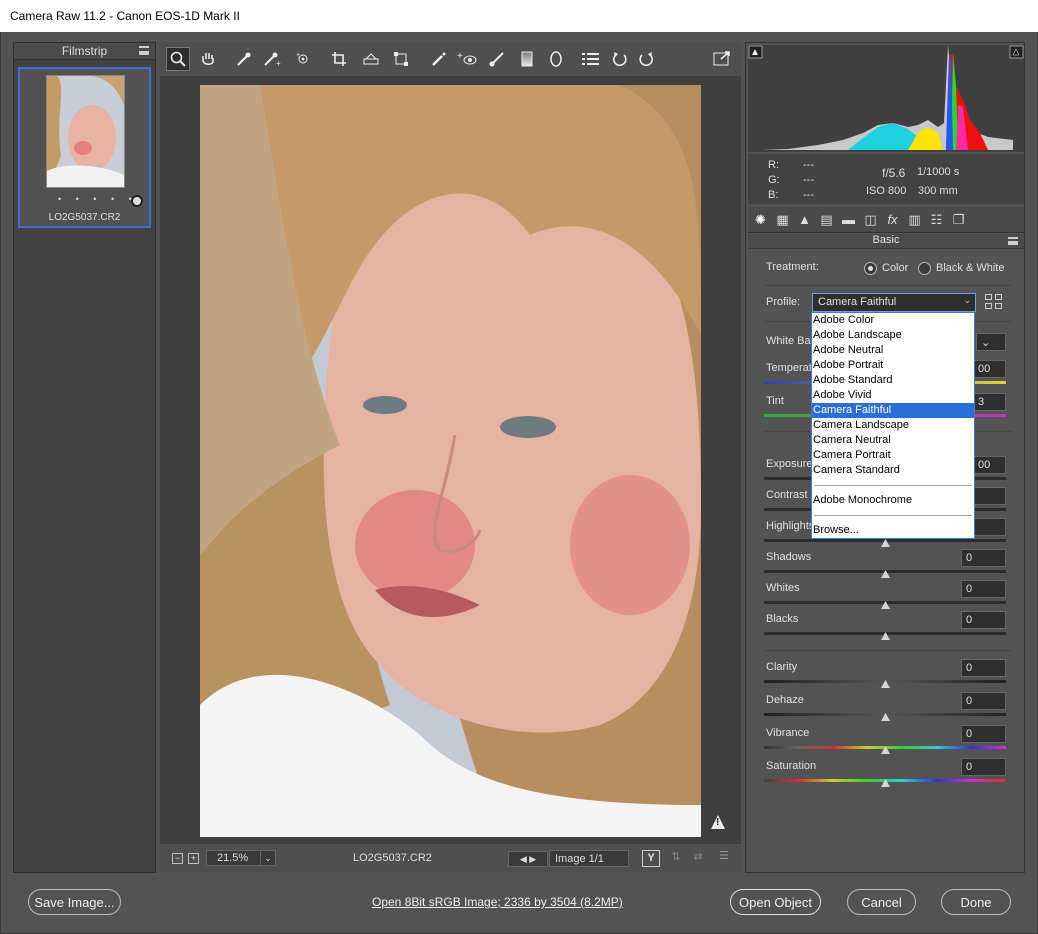  What do you see at coordinates (893, 395) in the screenshot?
I see `profile-option: Adobe Vivid` at bounding box center [893, 395].